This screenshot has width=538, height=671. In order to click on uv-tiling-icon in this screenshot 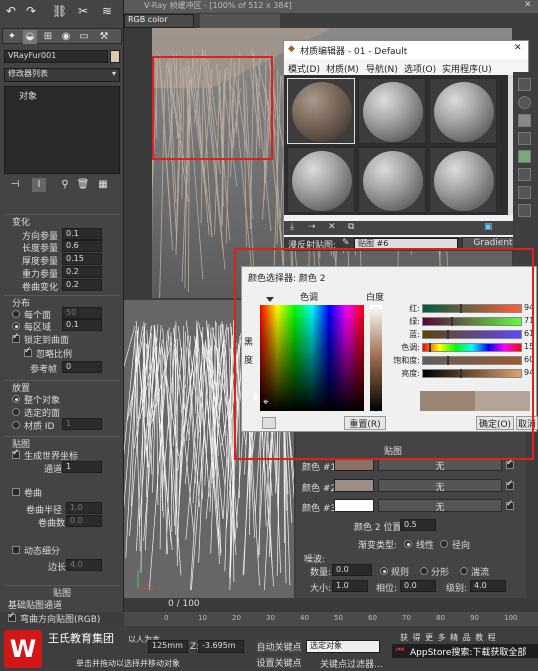, I will do `click(524, 138)`.